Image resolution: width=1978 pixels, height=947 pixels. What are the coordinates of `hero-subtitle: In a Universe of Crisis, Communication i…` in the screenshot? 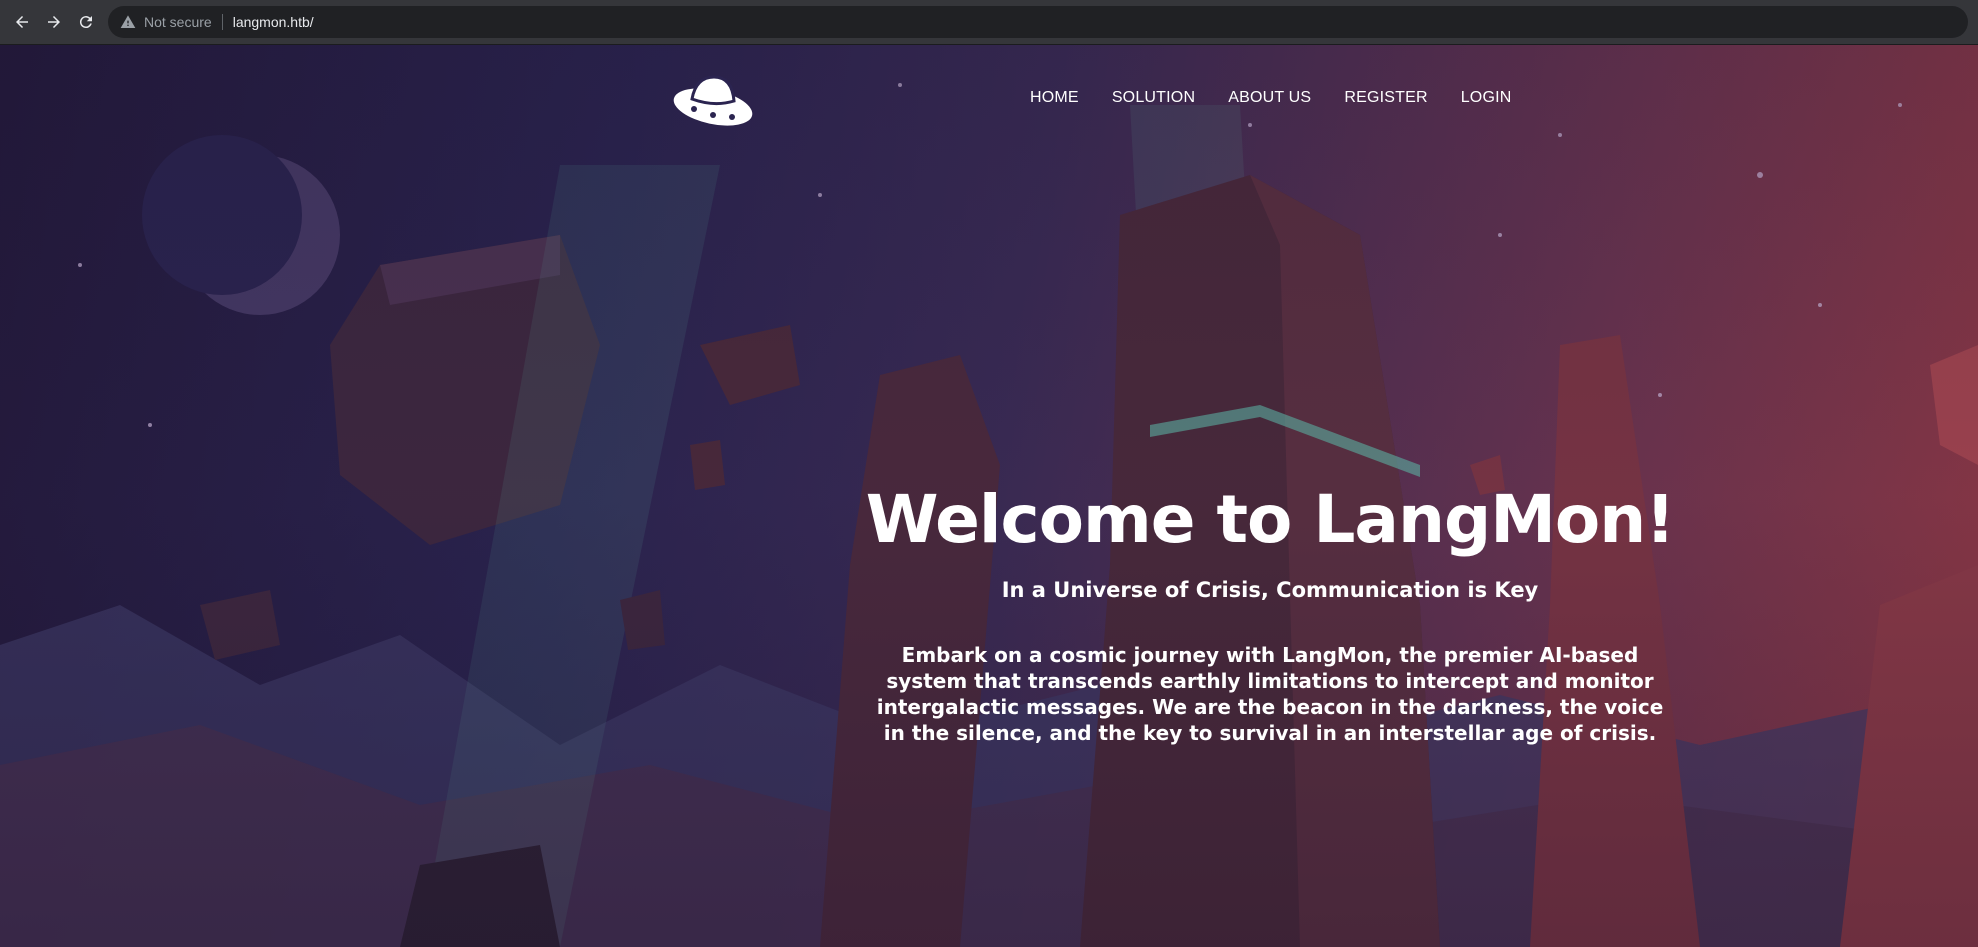 It's located at (1270, 590).